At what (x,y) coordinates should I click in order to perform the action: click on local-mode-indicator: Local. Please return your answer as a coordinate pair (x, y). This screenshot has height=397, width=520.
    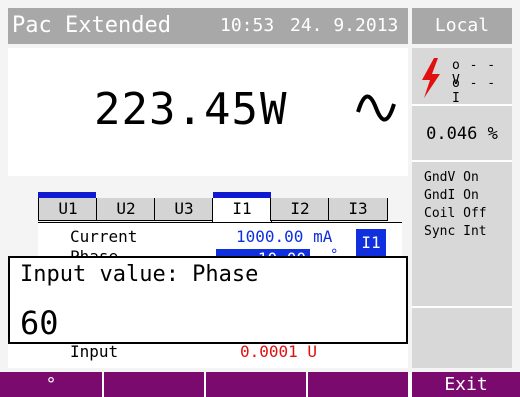
    Looking at the image, I should click on (462, 26).